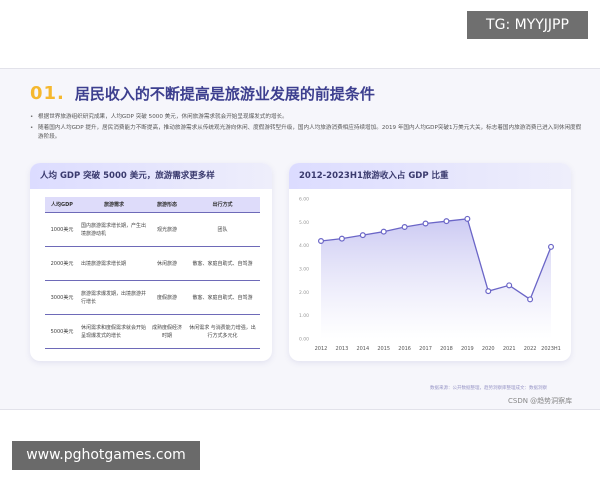  Describe the element at coordinates (446, 349) in the screenshot. I see `x-tick-label: 2018` at that location.